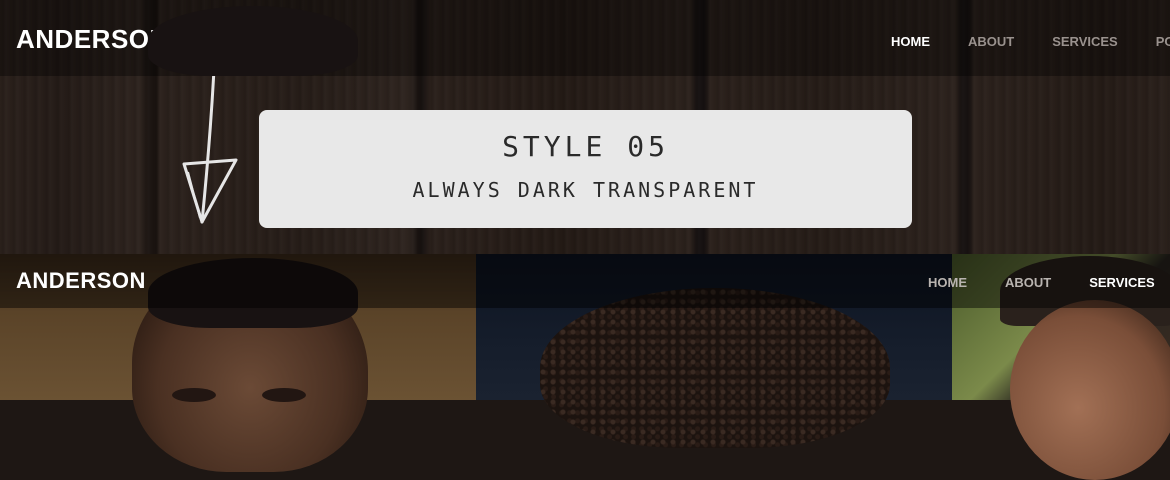 The image size is (1170, 480). Describe the element at coordinates (92, 39) in the screenshot. I see `site-logo: ANDERSON` at that location.